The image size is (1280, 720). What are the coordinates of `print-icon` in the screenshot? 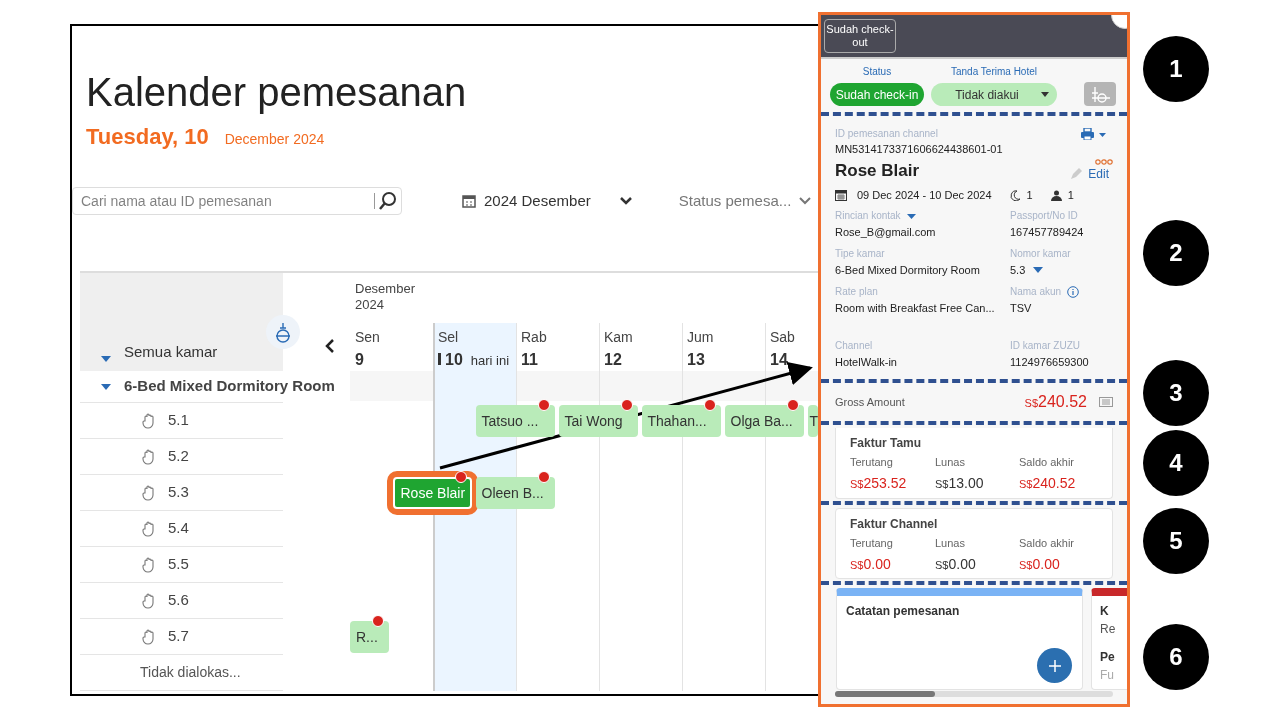 It's located at (1094, 133).